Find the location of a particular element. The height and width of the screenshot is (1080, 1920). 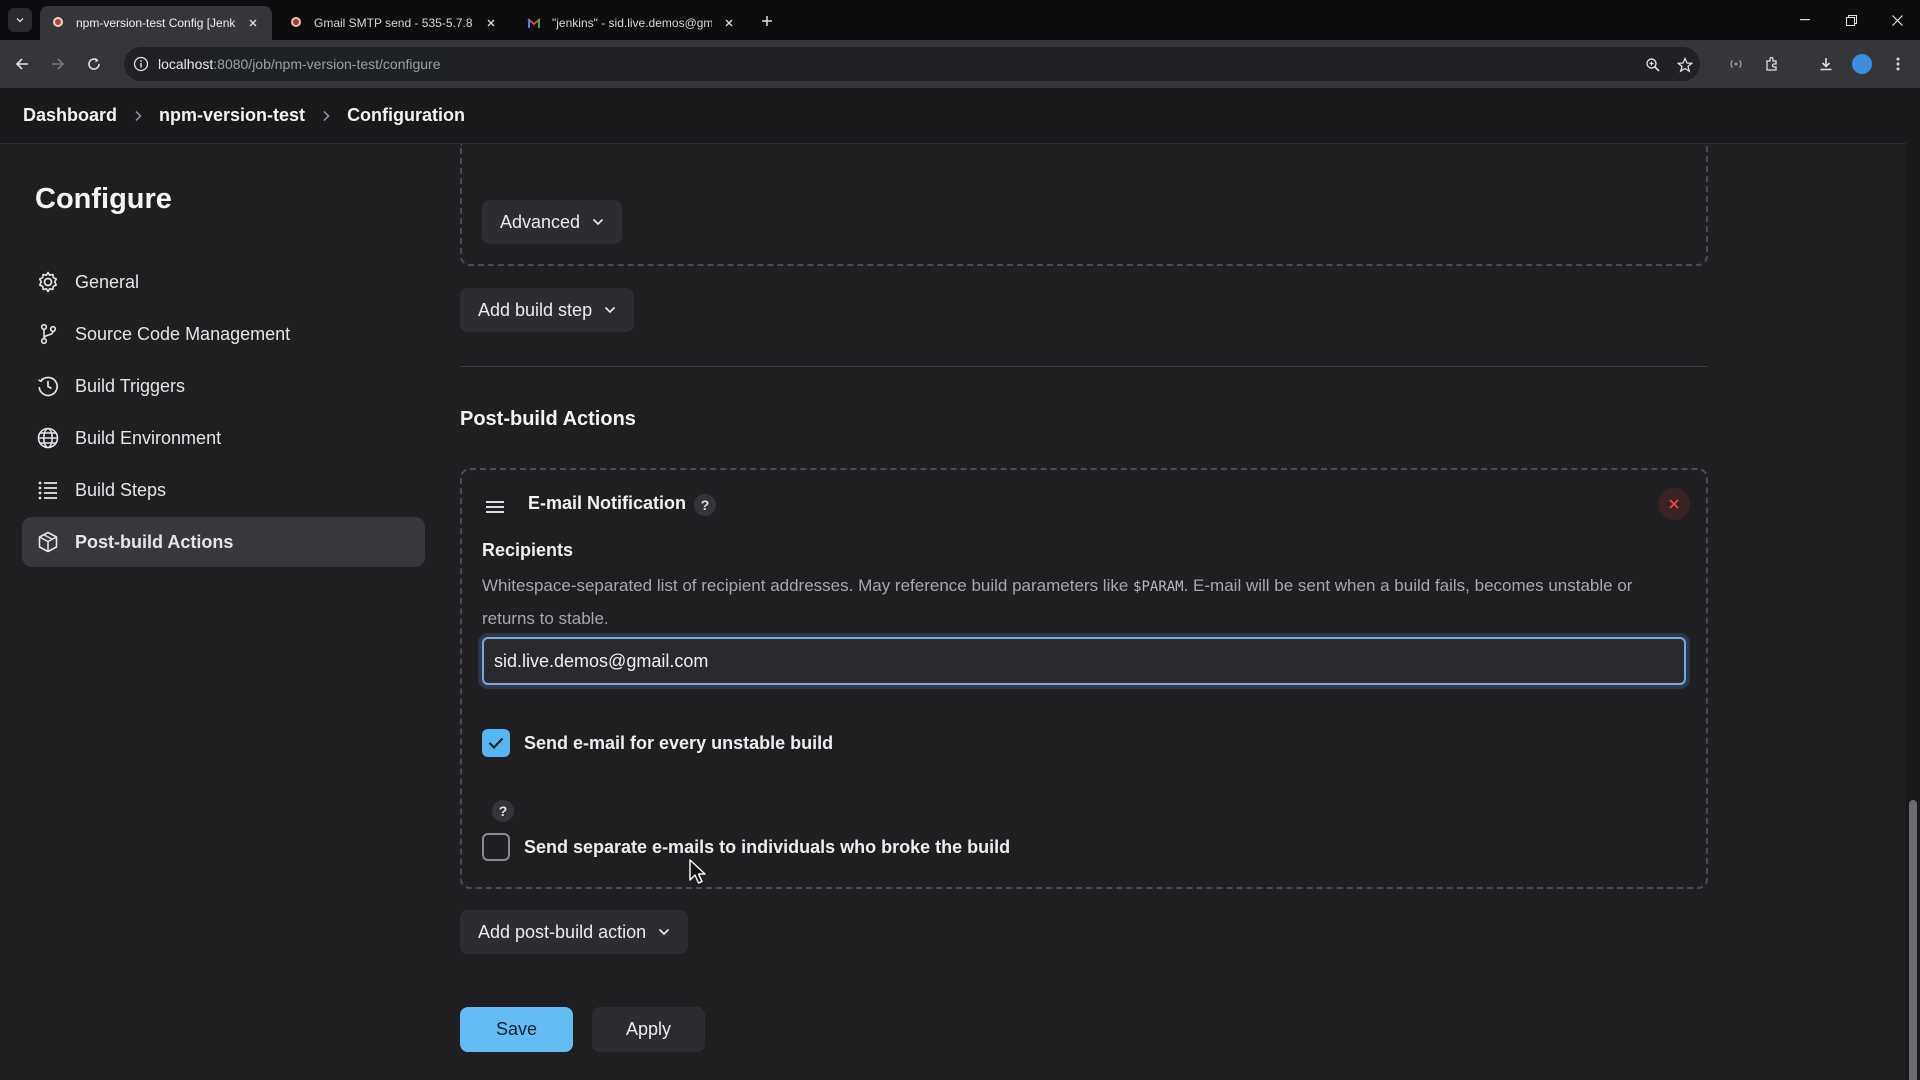

post-build-actions-heading: Post-build Actions is located at coordinates (548, 419).